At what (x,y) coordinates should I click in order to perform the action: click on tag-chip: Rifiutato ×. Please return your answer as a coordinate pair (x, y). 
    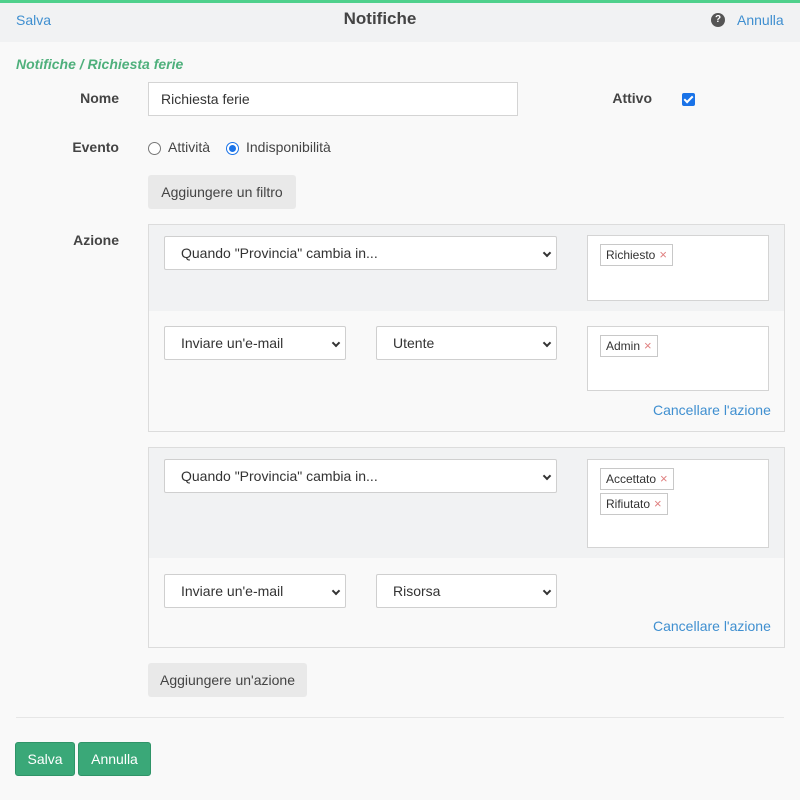
    Looking at the image, I should click on (634, 504).